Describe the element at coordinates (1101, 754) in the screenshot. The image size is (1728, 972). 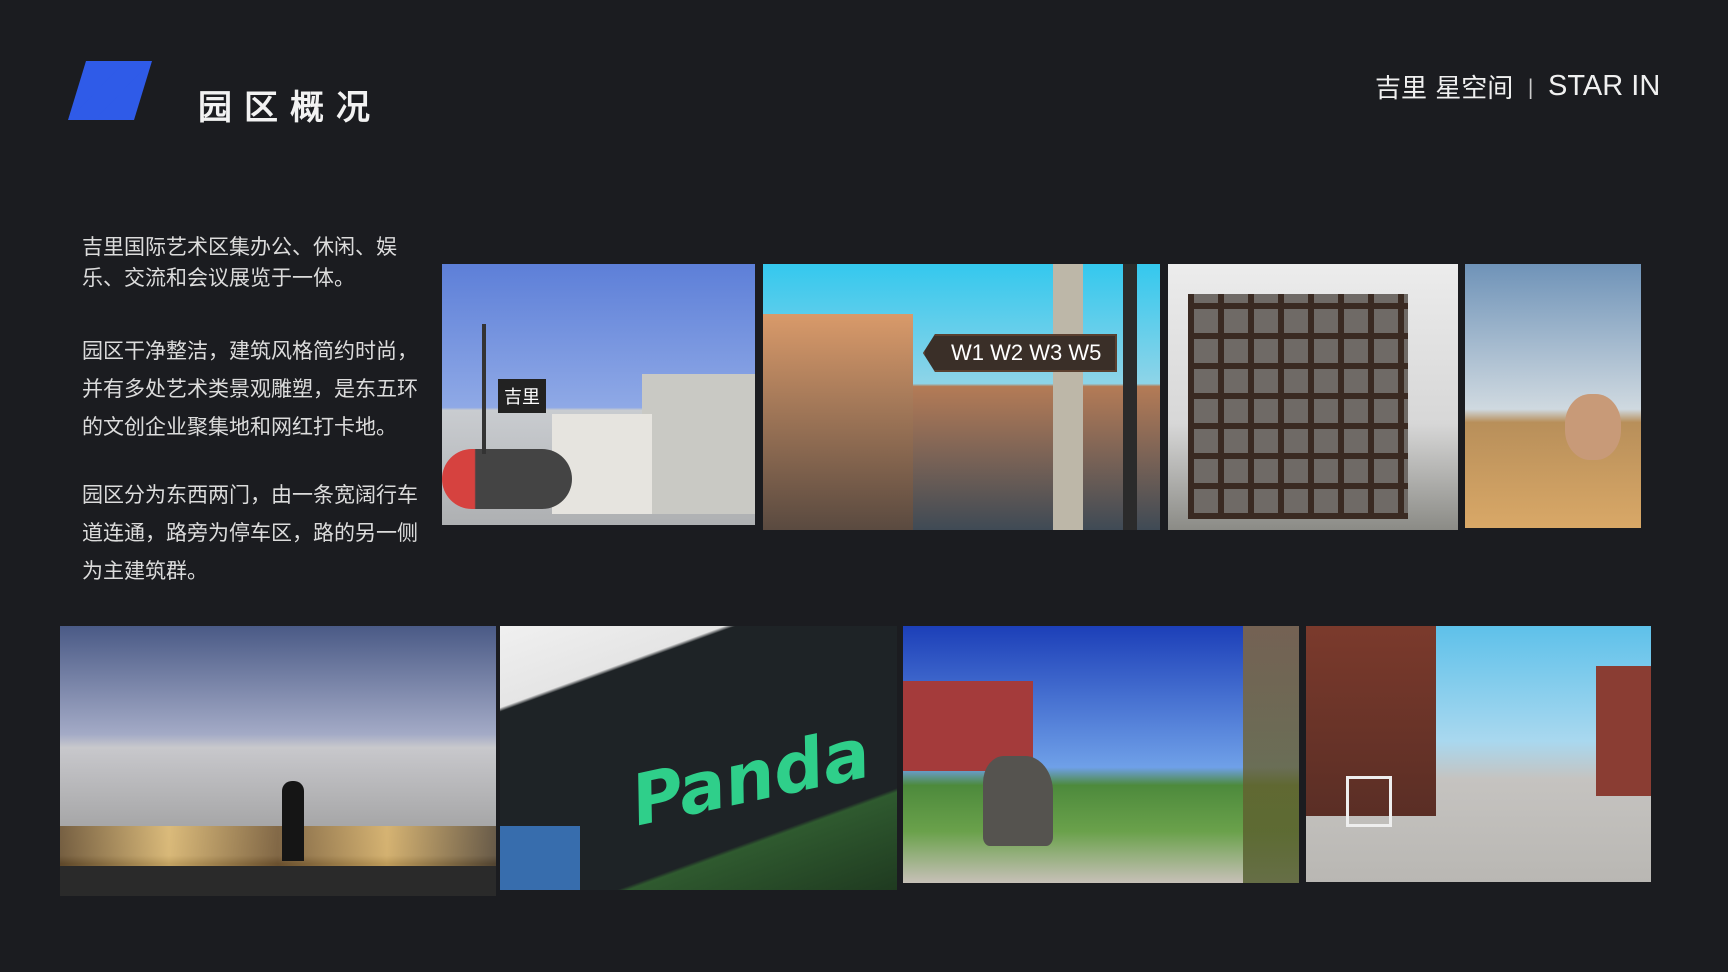
I see `photo-garden-path` at that location.